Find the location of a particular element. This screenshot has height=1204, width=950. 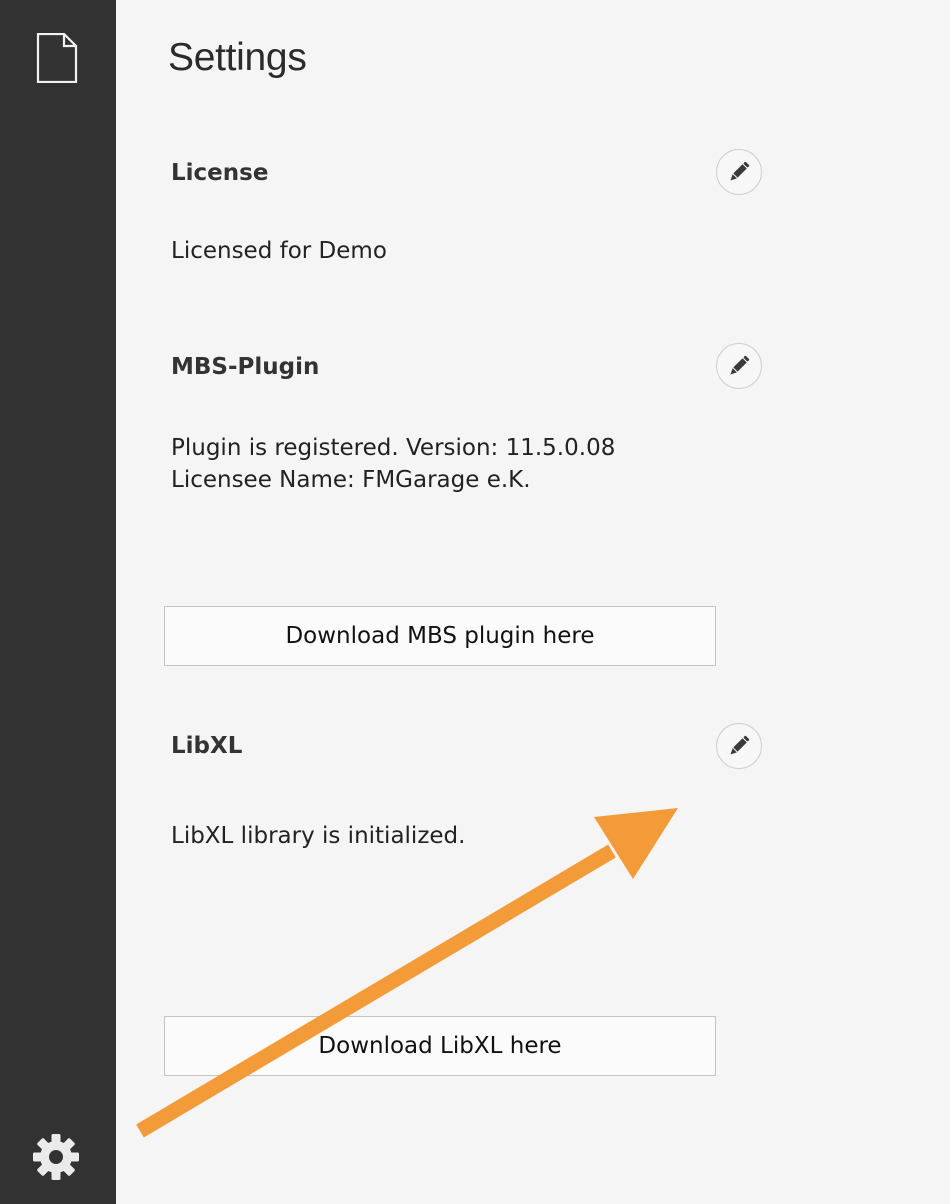

license-edit-button is located at coordinates (739, 172).